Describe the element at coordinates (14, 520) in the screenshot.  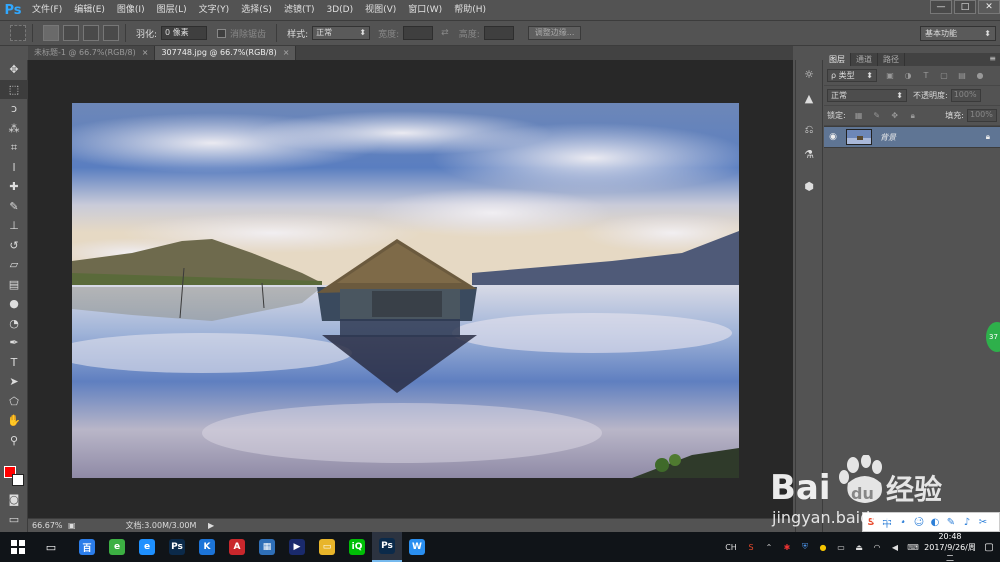
I see `screen-mode-icon: ▭` at that location.